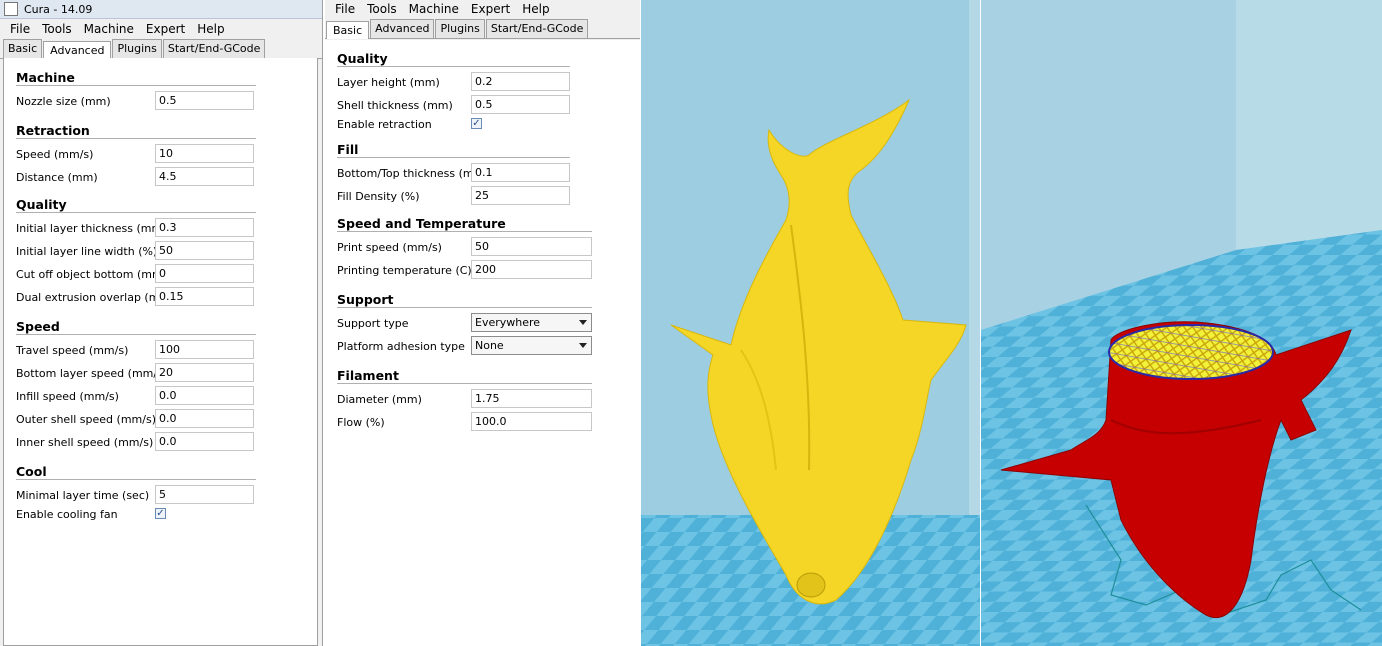 This screenshot has width=1382, height=646. Describe the element at coordinates (63, 101) in the screenshot. I see `nozzle-size-label: Nozzle size (mm)` at that location.